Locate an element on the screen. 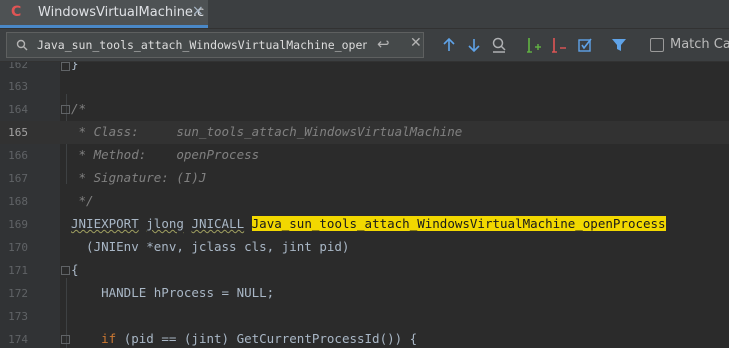  search-field: ↩ ✕ is located at coordinates (215, 45).